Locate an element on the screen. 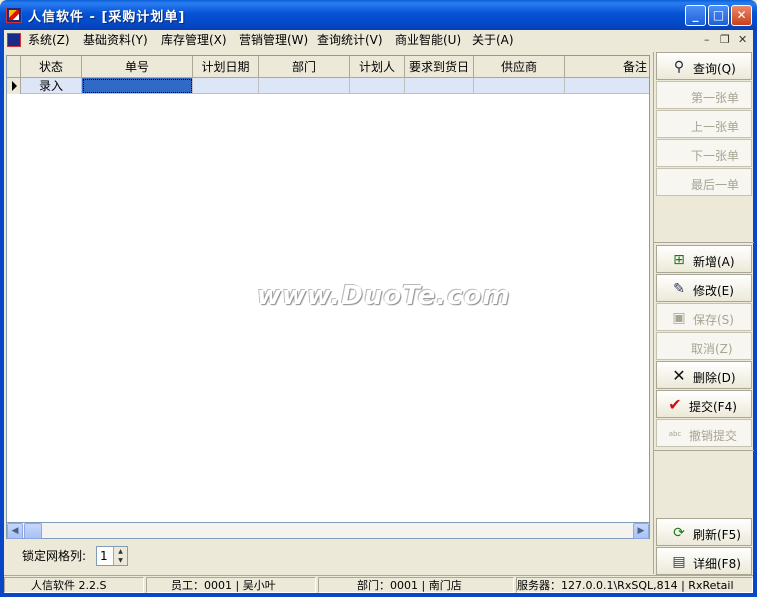  lock-columns-spinner: 1 ▲ ▼ is located at coordinates (112, 556).